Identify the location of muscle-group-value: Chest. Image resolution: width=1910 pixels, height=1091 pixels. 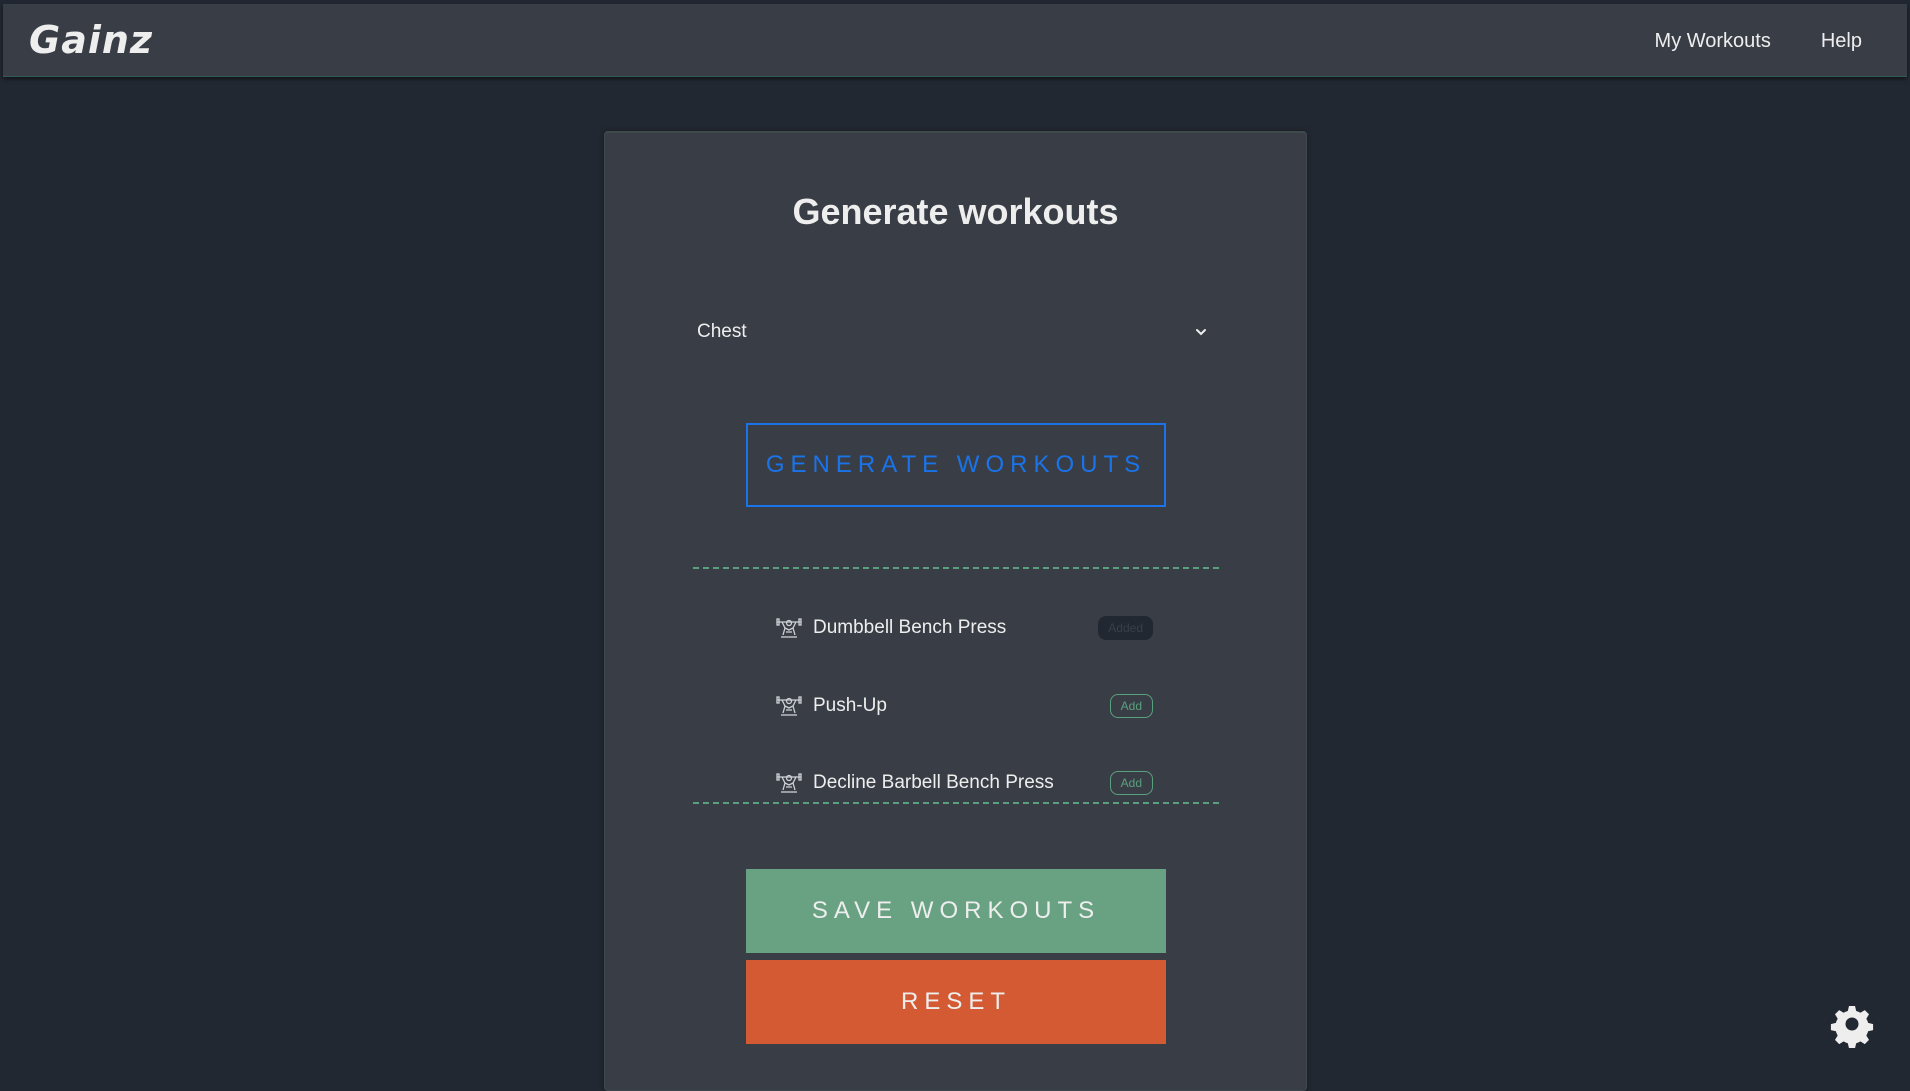
(722, 331).